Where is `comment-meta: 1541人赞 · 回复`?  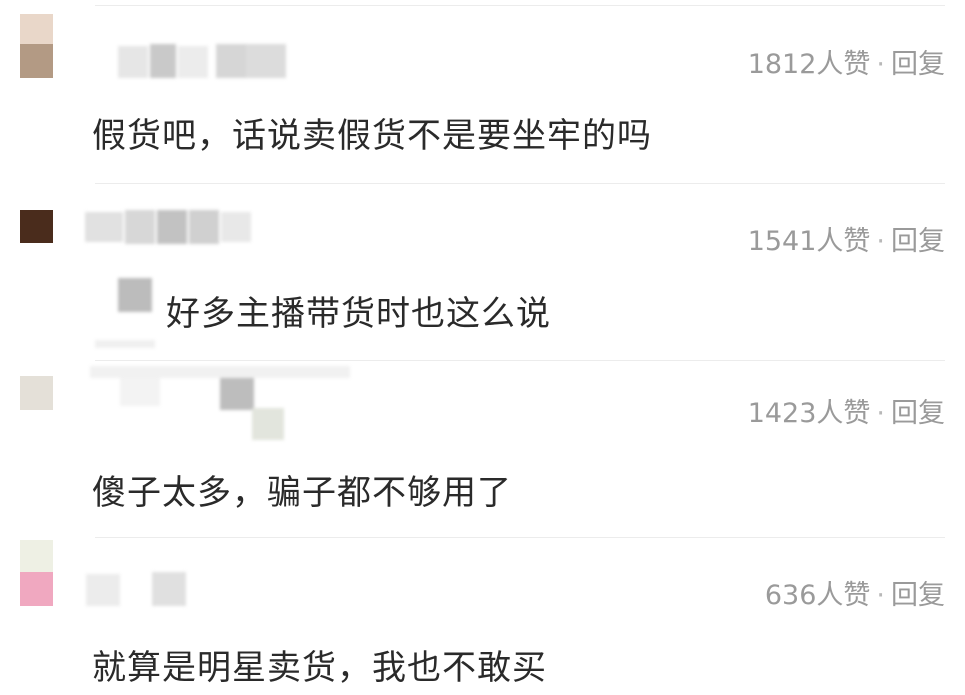 comment-meta: 1541人赞 · 回复 is located at coordinates (846, 238).